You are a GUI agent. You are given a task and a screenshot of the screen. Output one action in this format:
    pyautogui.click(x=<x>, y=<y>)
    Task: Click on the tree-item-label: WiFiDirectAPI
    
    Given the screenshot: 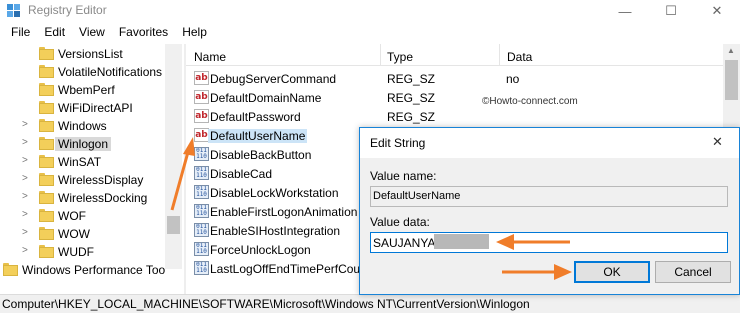 What is the action you would take?
    pyautogui.click(x=95, y=108)
    